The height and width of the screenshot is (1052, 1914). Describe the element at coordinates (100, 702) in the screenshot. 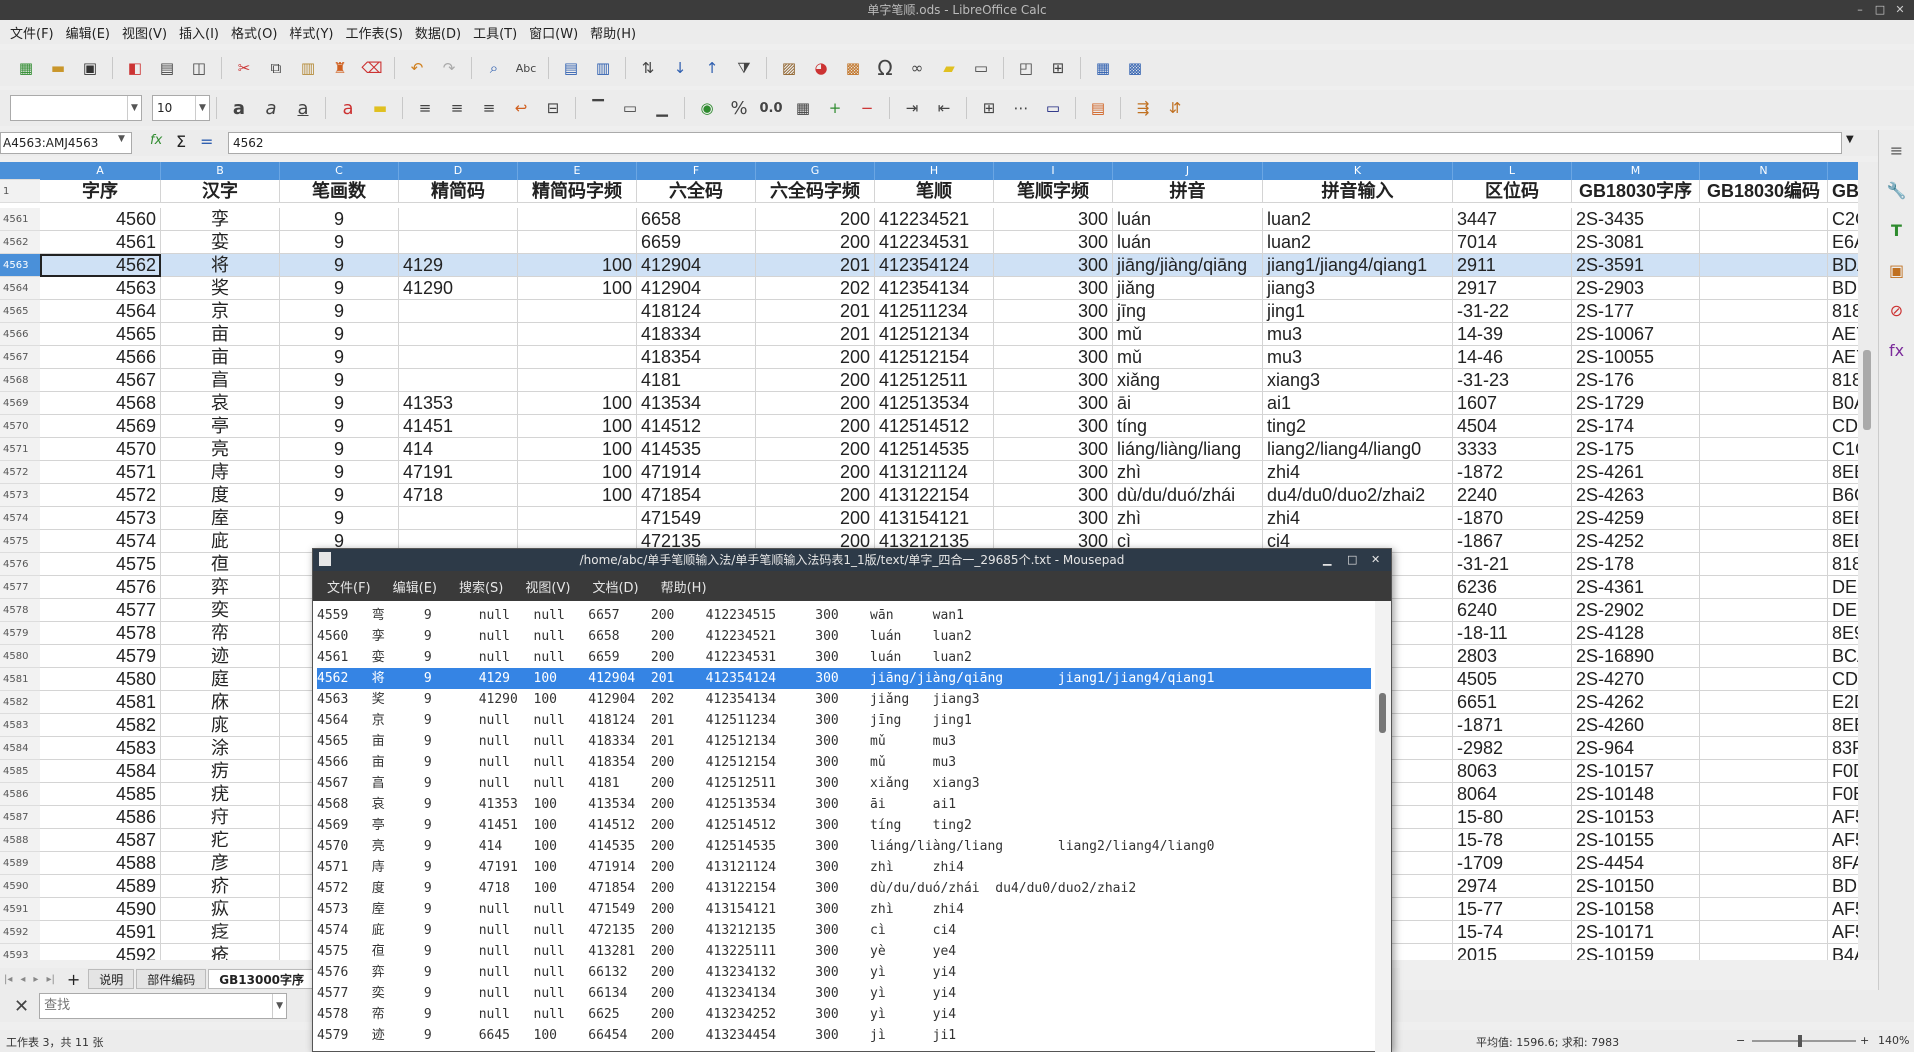

I see `cell: 4581` at that location.